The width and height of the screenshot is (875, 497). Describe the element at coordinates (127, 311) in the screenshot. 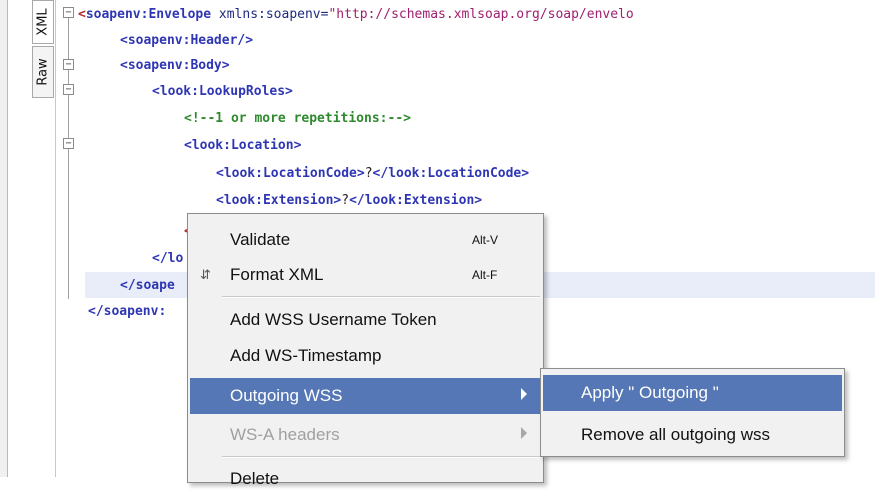

I see `code-line-close-envelope: </soapenv:` at that location.